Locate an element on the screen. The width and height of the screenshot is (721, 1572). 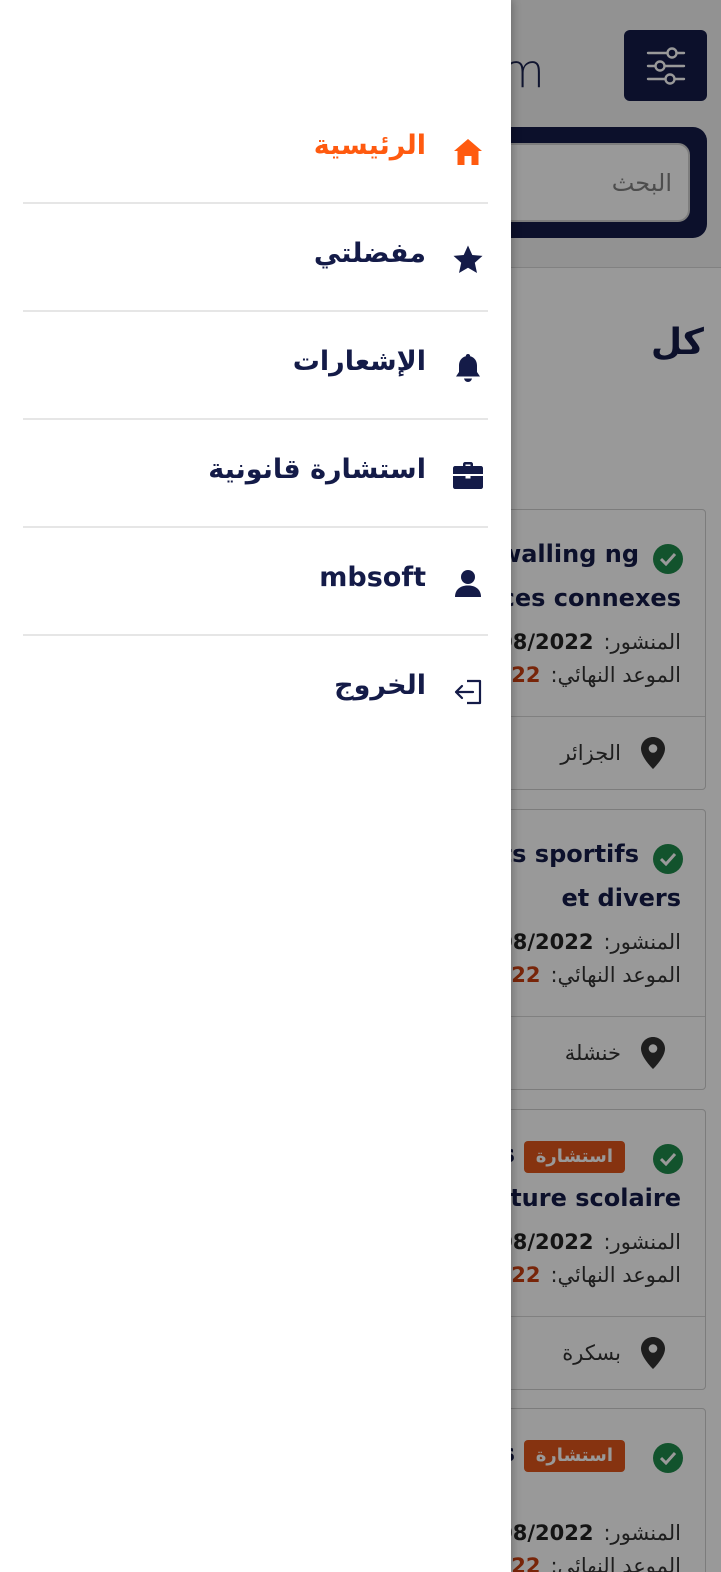
drawer-item-label: mbsoft is located at coordinates (372, 577).